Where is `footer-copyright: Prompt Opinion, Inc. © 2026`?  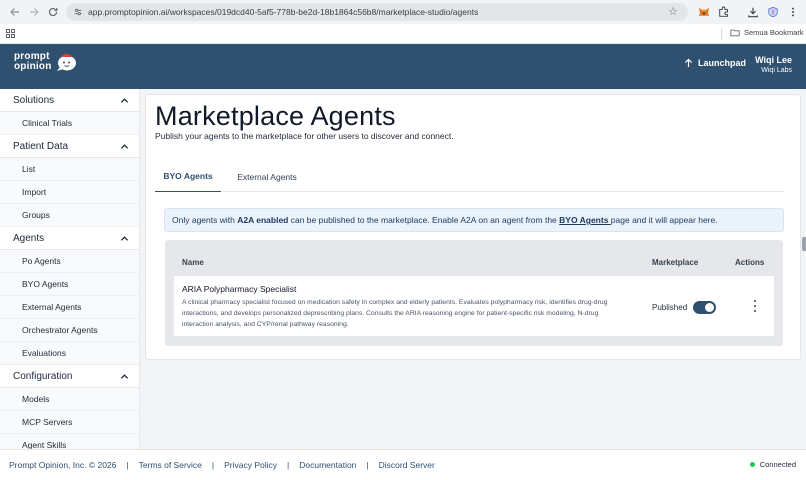
footer-copyright: Prompt Opinion, Inc. © 2026 is located at coordinates (63, 465).